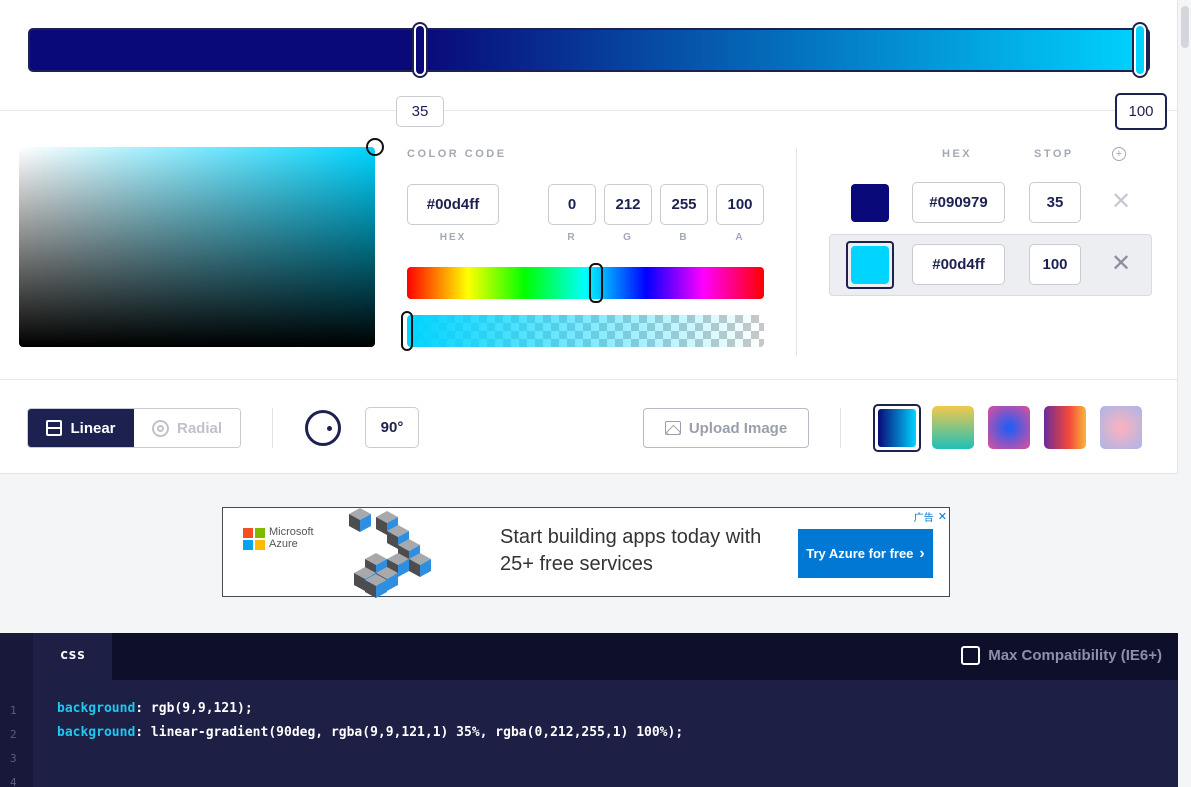  I want to click on ad-cta-label: Try Azure for free, so click(860, 553).